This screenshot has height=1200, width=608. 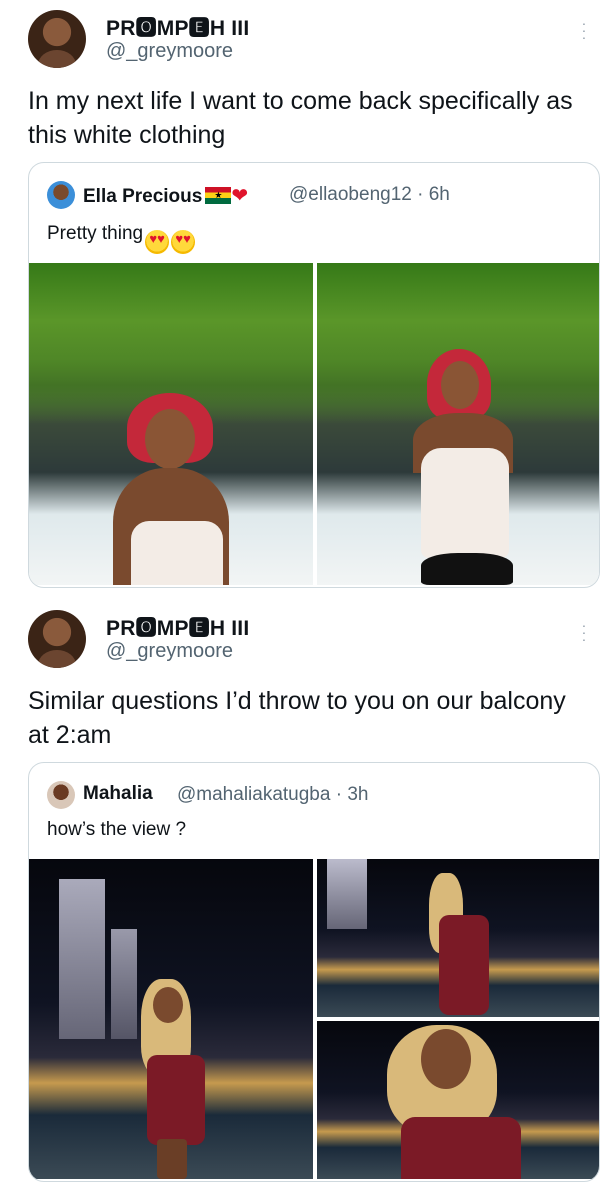 I want to click on quoted-tweet-text-content: Pretty thing, so click(x=95, y=233).